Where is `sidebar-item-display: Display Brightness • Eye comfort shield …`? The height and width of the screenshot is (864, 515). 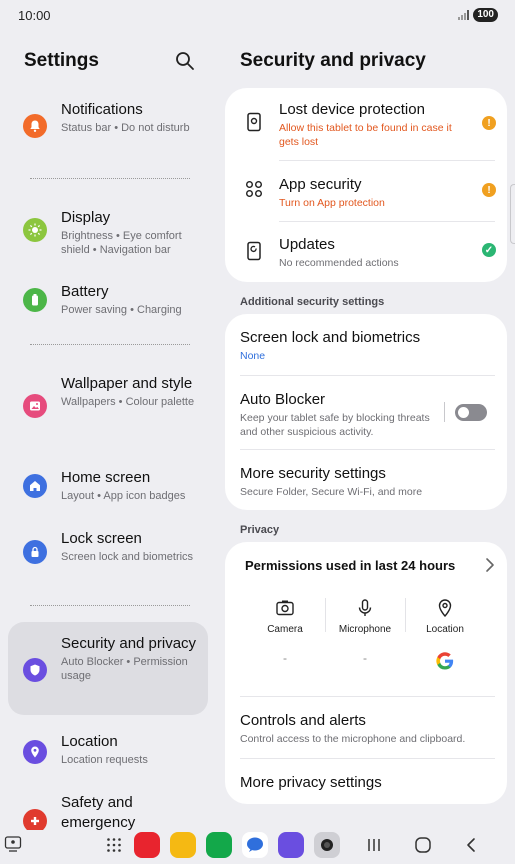
sidebar-item-display: Display Brightness • Eye comfort shield … is located at coordinates (108, 232).